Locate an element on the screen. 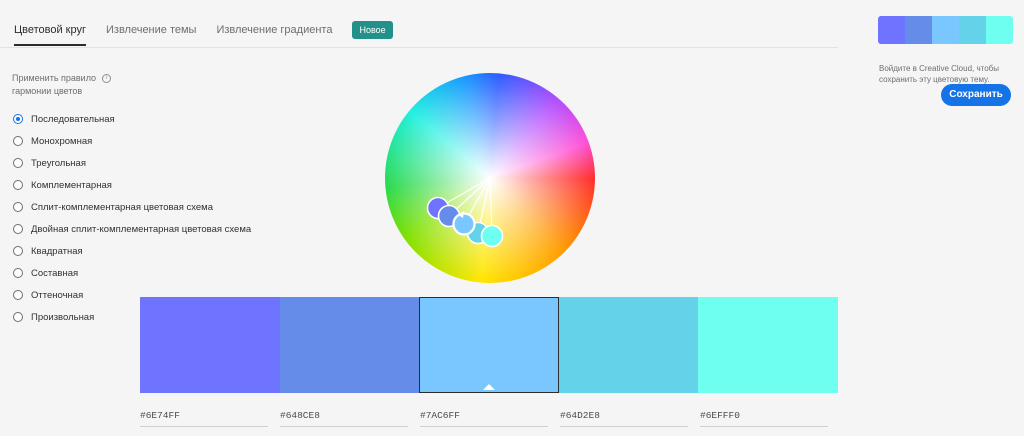 This screenshot has width=1024, height=436. harmony-option-label: Оттеночная is located at coordinates (57, 295).